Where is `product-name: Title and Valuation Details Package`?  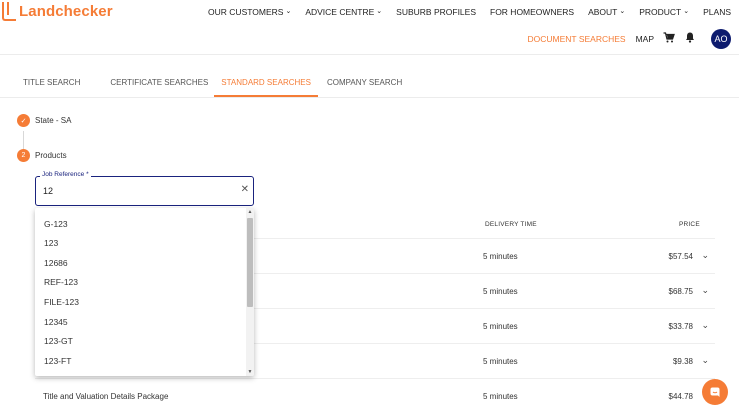 product-name: Title and Valuation Details Package is located at coordinates (106, 396).